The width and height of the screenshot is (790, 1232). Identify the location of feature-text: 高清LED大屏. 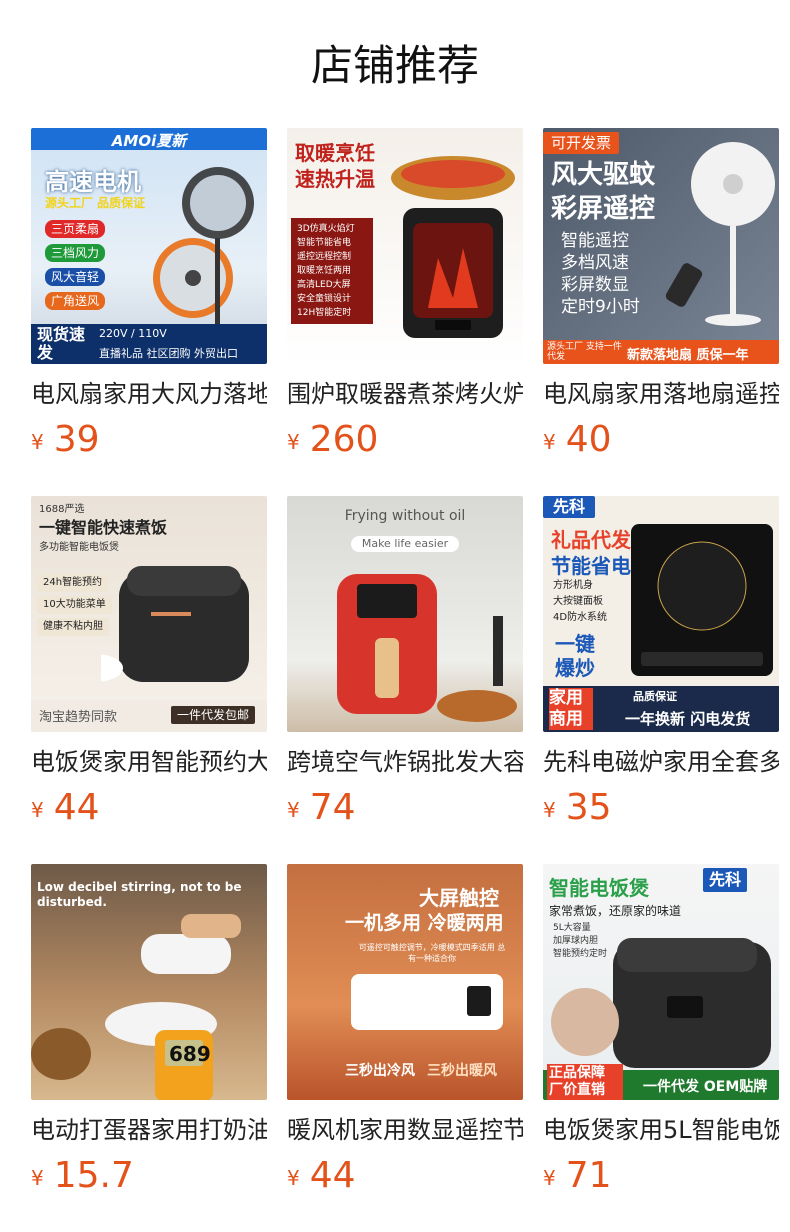
(324, 285).